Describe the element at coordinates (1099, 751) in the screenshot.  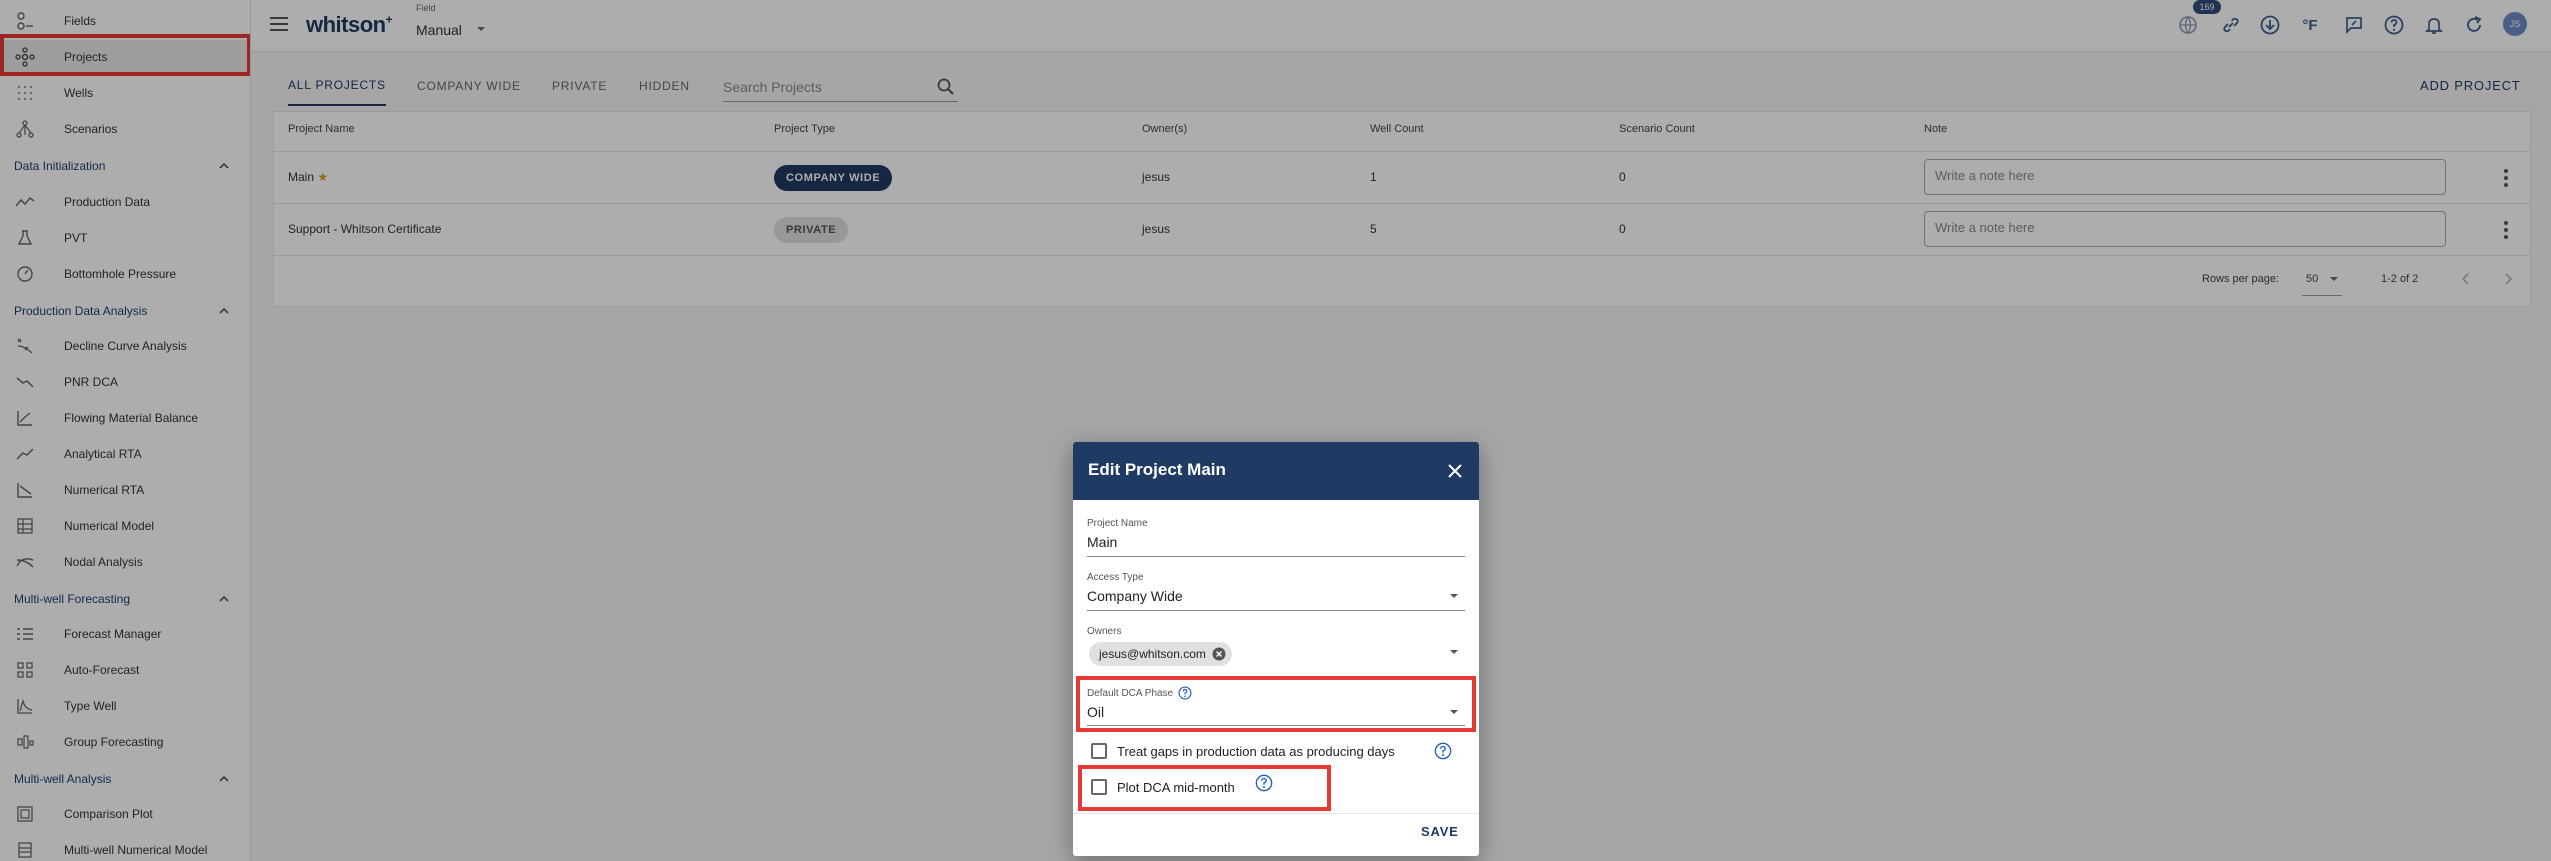
I see `treat-gaps-checkbox` at that location.